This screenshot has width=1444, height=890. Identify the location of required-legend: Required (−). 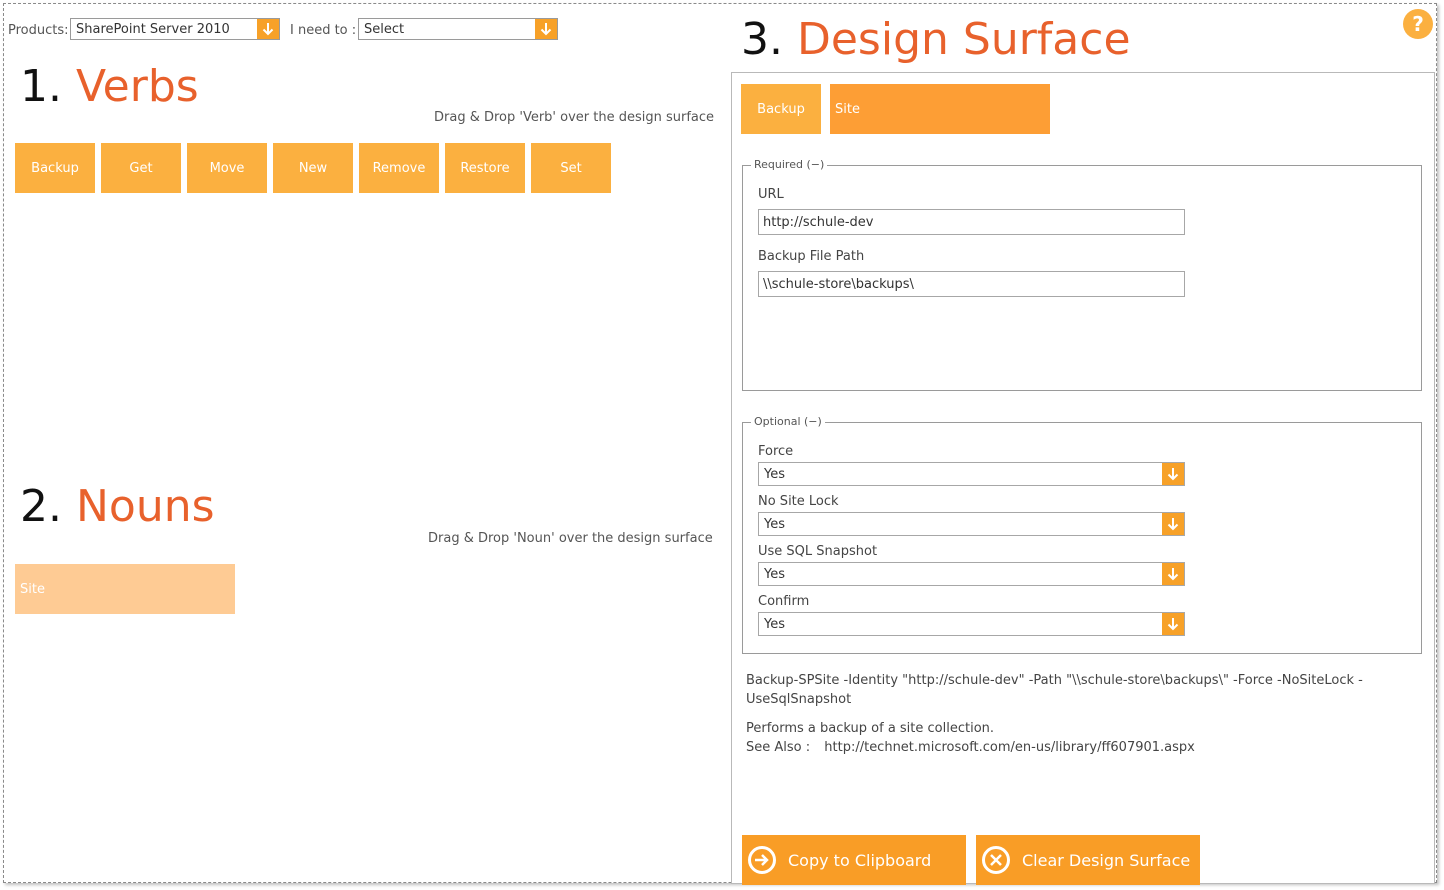
(789, 164).